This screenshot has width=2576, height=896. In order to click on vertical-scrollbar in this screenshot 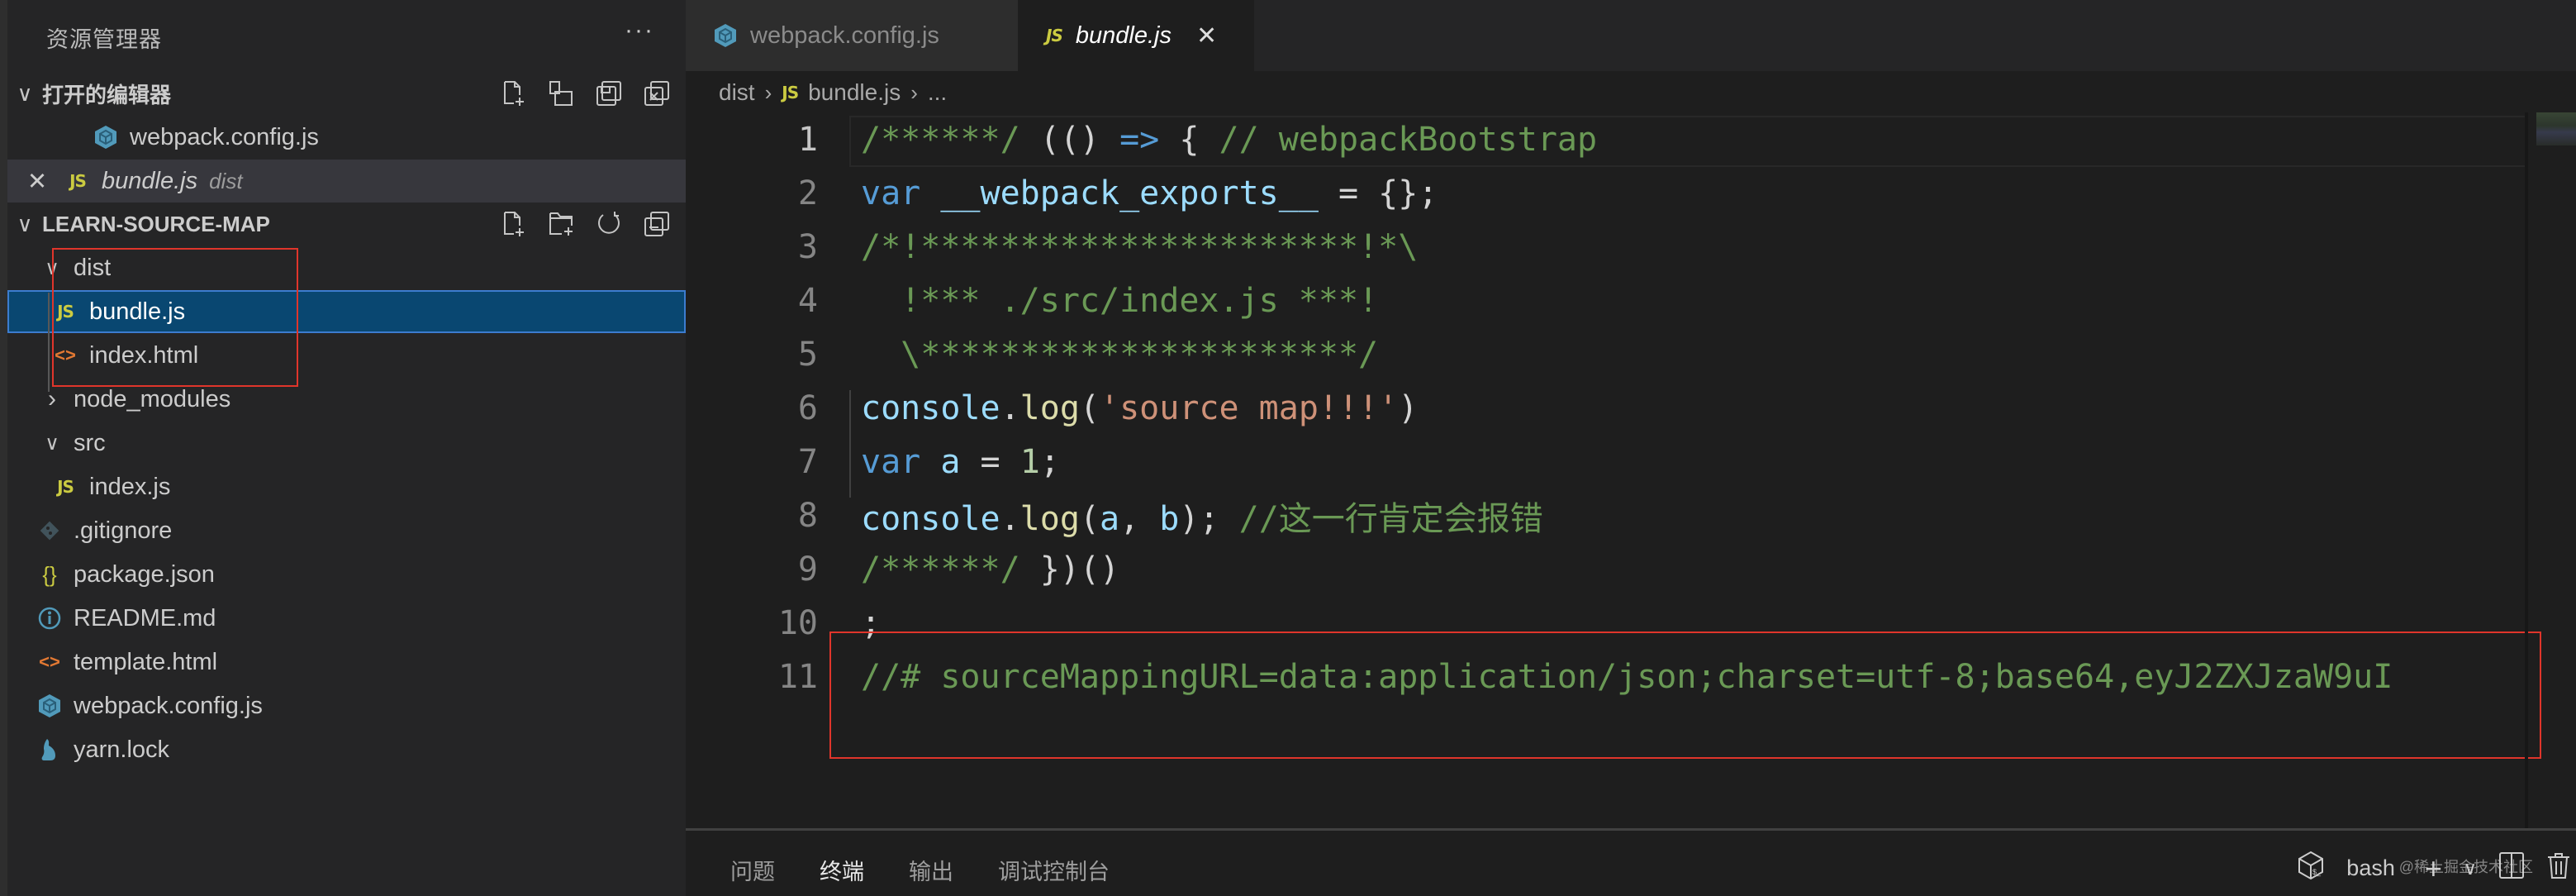, I will do `click(2526, 470)`.